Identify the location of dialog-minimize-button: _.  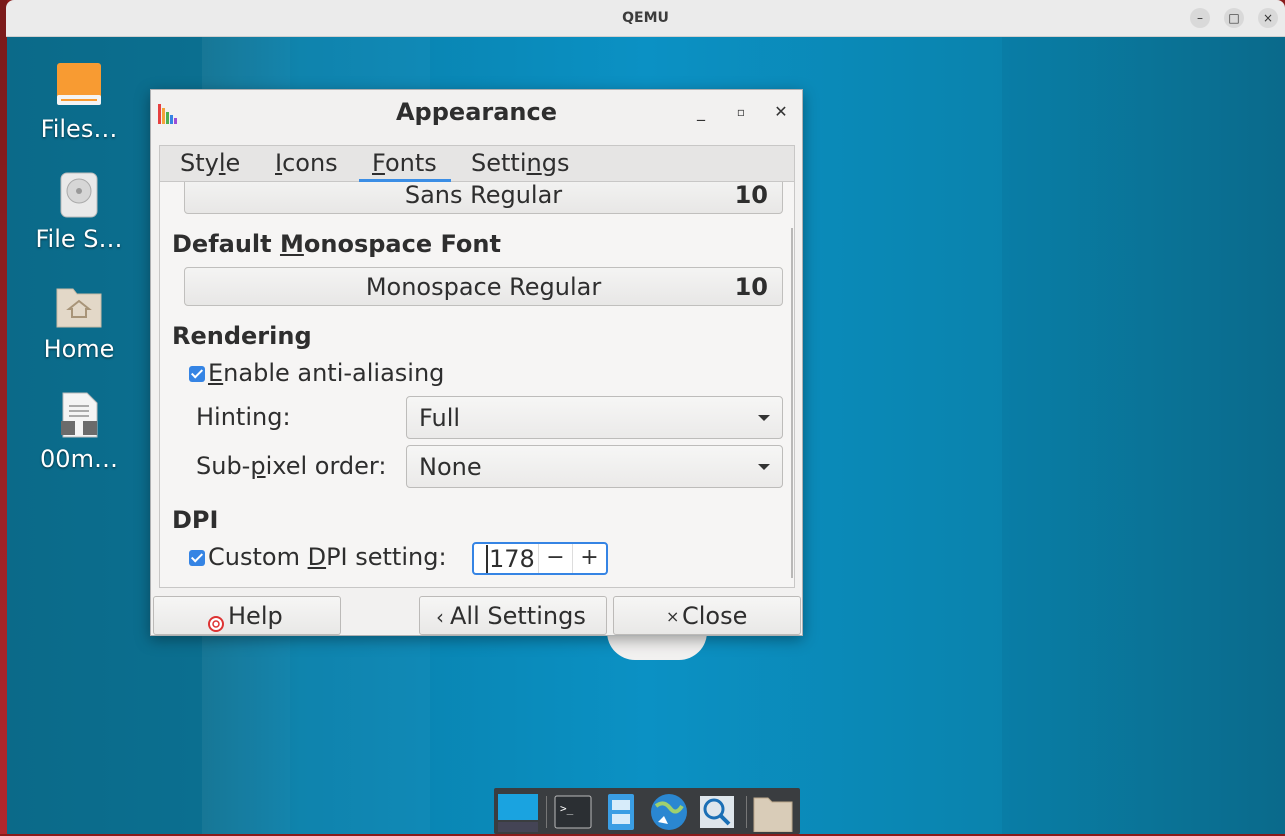
(701, 112).